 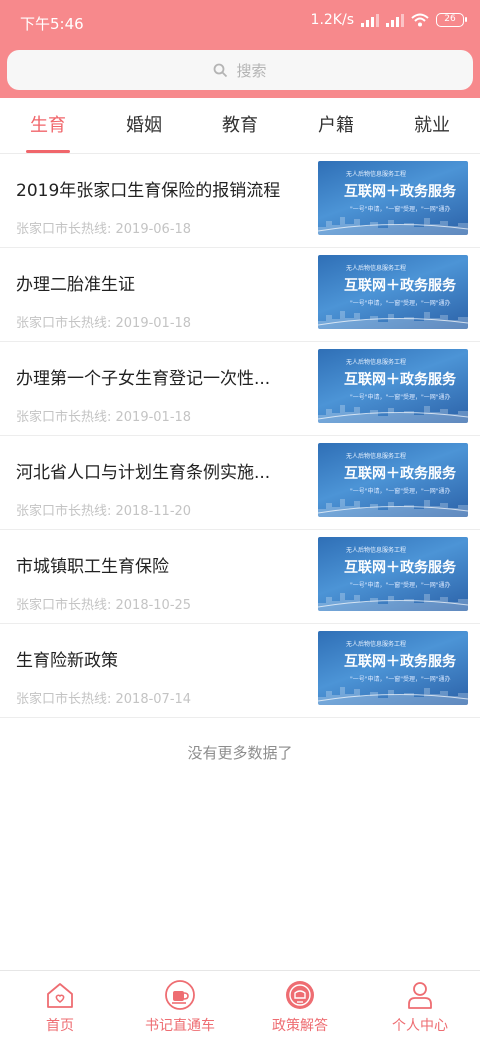 I want to click on nav-label: 个人中心, so click(x=420, y=1026).